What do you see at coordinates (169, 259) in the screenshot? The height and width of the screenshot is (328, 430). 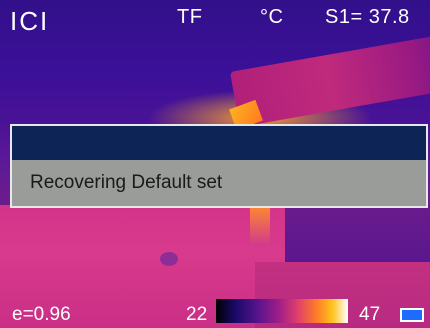 I see `cool-blob` at bounding box center [169, 259].